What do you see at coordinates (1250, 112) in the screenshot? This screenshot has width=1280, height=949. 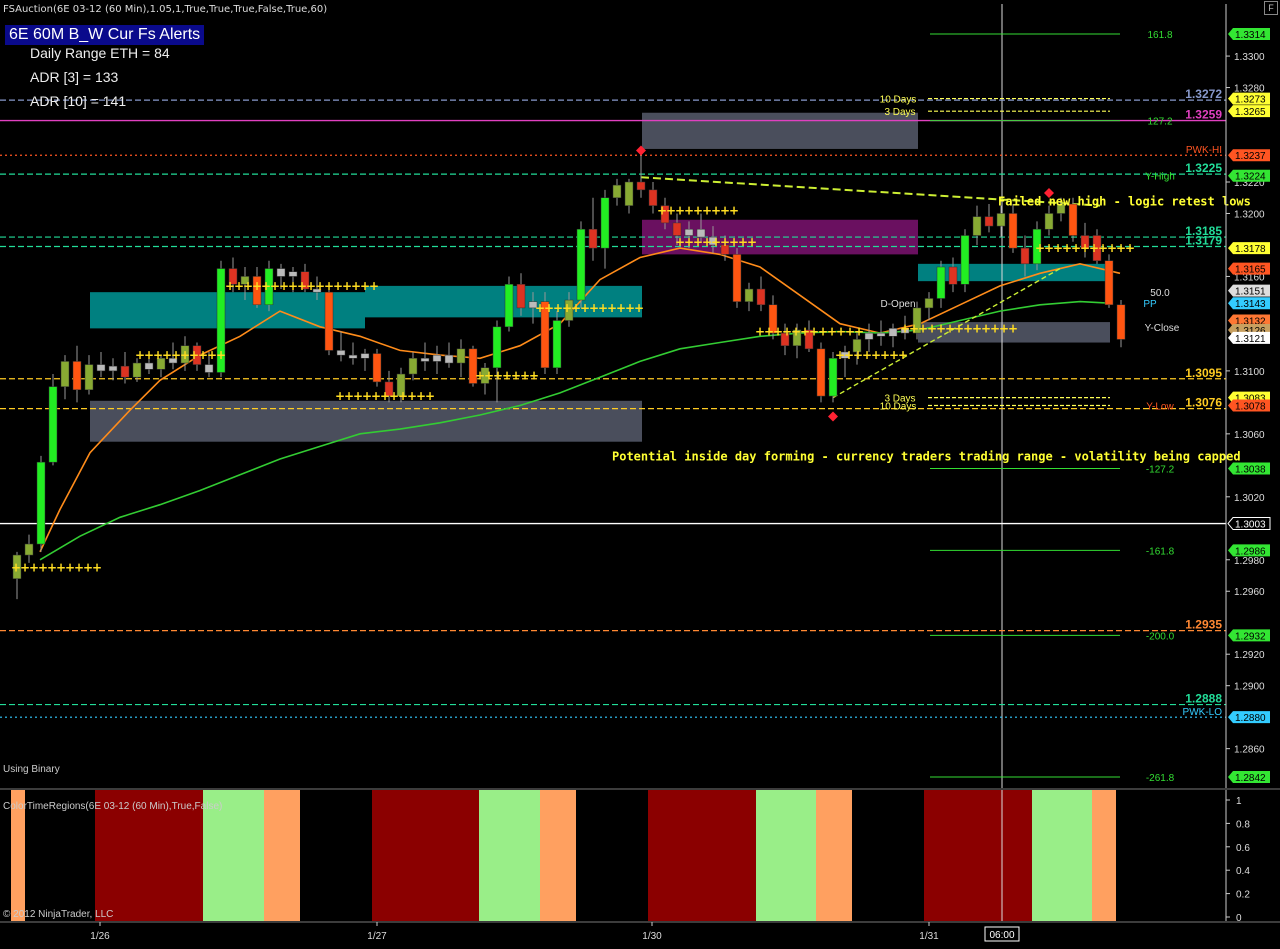 I see `price-tag-label: 1.3265` at bounding box center [1250, 112].